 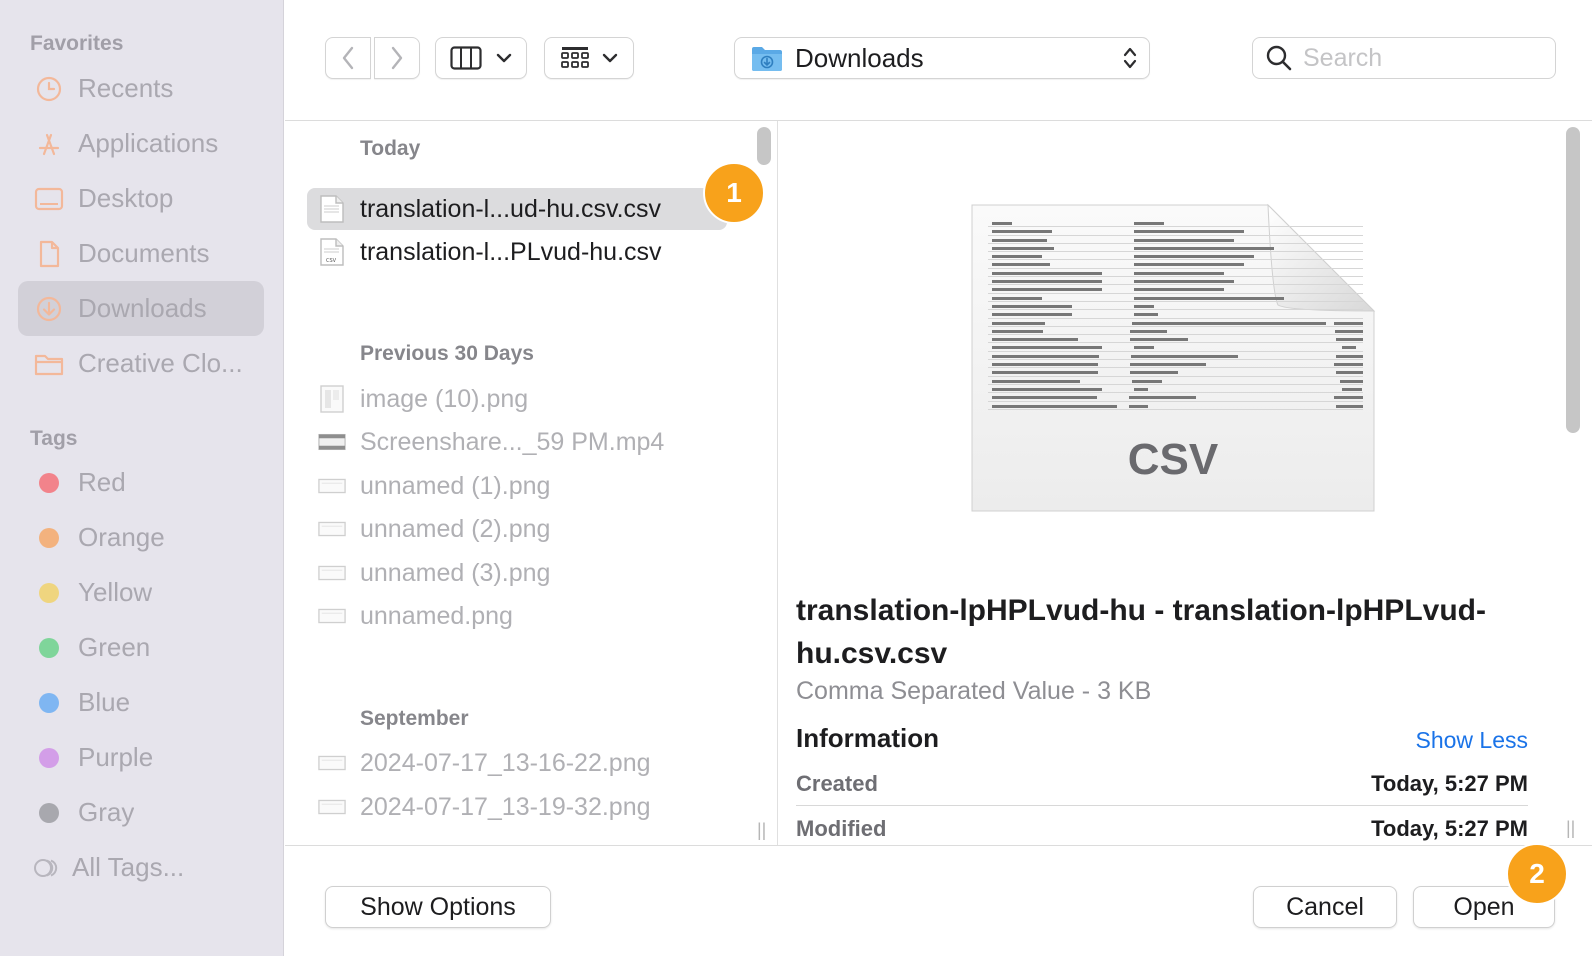 I want to click on file-row: unnamed (1).png, so click(x=517, y=486).